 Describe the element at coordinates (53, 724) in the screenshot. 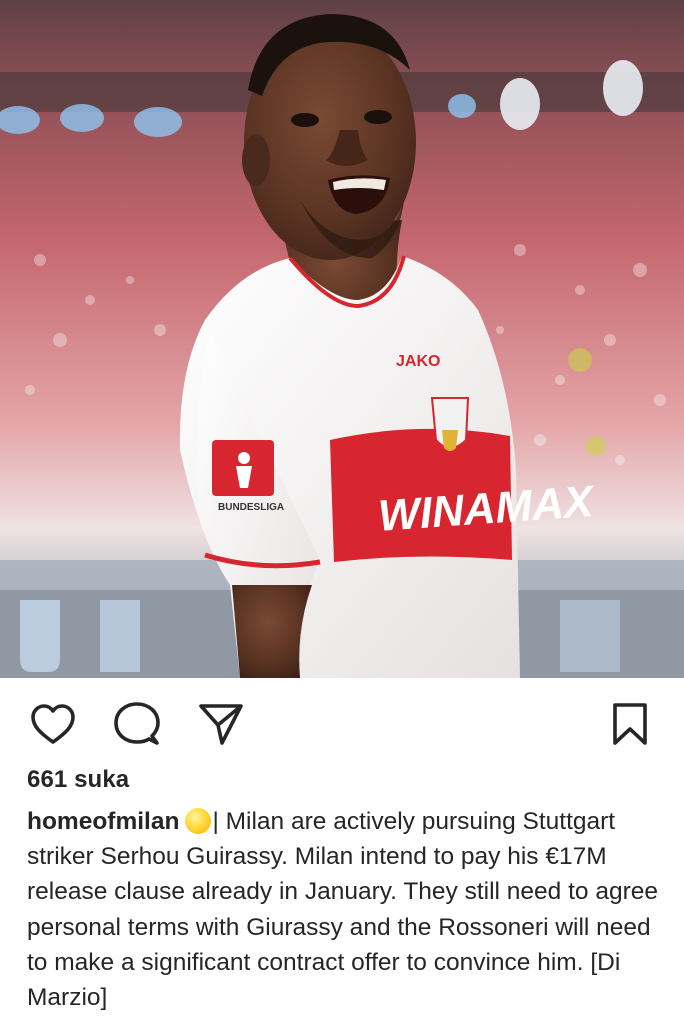

I see `heart-outline-icon` at that location.